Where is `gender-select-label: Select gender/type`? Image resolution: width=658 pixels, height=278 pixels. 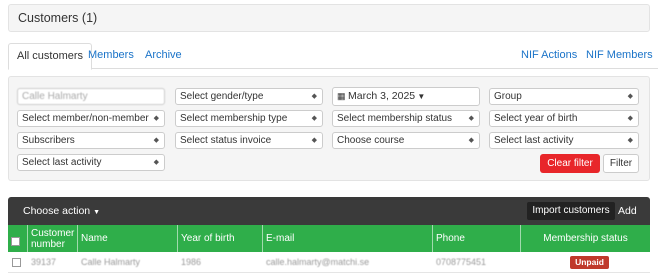
gender-select-label: Select gender/type is located at coordinates (222, 96).